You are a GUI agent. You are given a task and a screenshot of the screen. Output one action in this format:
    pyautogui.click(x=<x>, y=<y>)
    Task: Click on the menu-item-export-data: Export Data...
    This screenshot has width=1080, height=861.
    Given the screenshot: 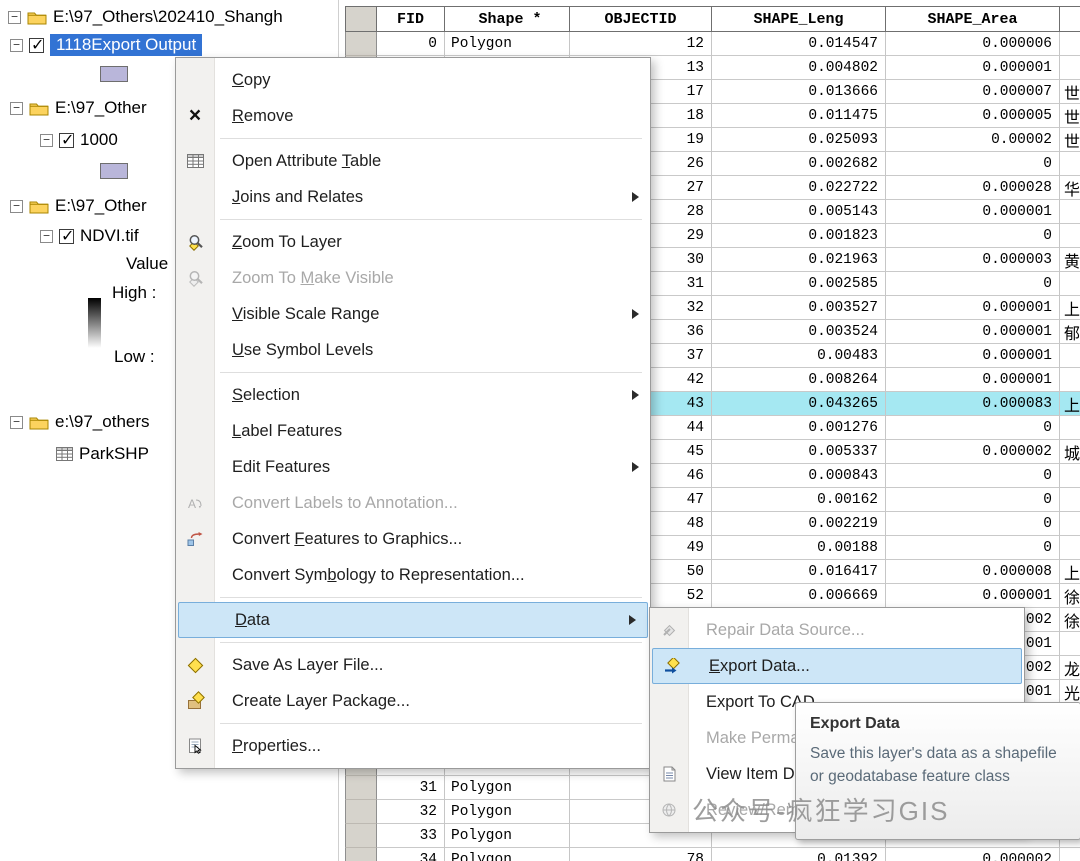 What is the action you would take?
    pyautogui.click(x=837, y=666)
    